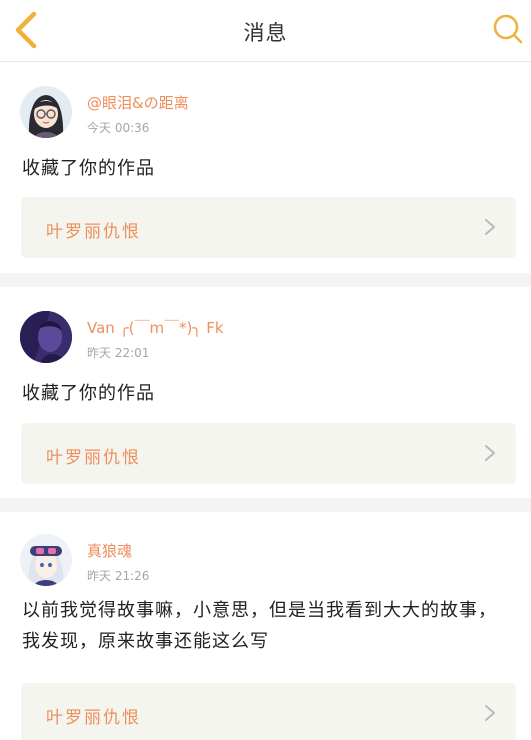 This screenshot has height=740, width=531. I want to click on timestamp: 今天 00:36, so click(118, 128).